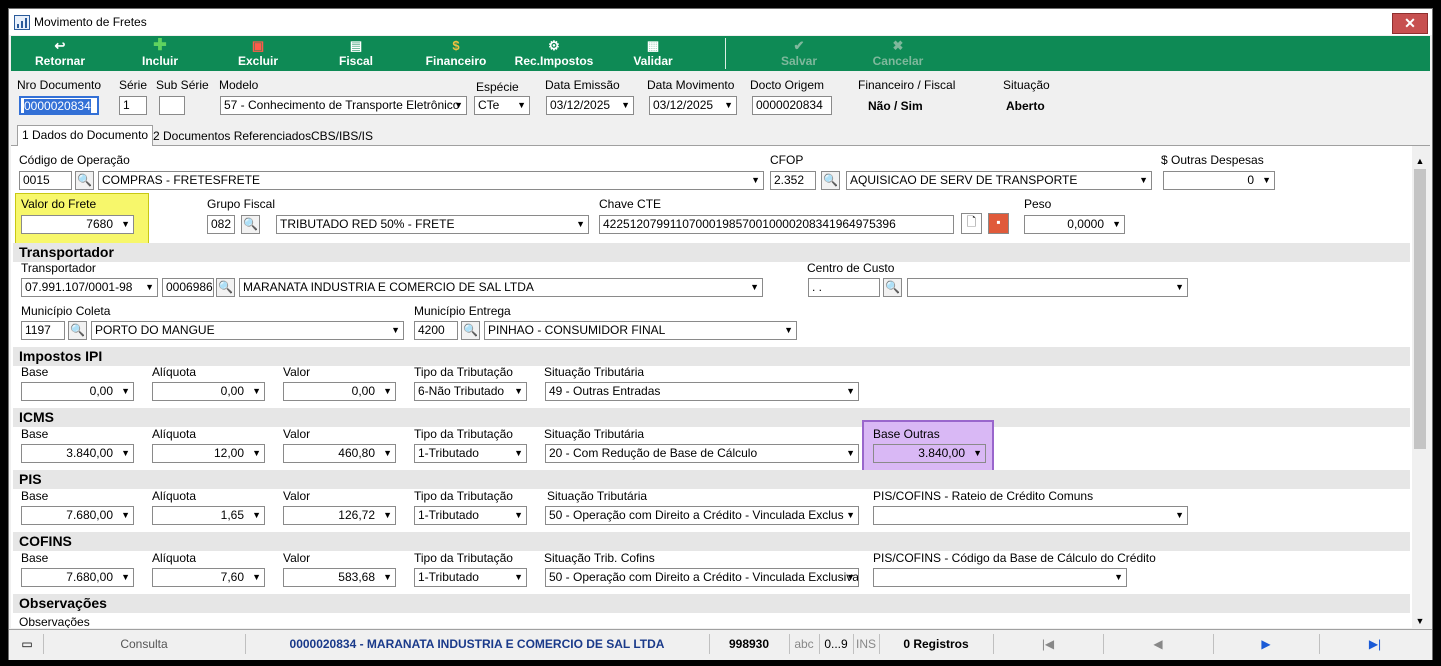 The height and width of the screenshot is (666, 1441). I want to click on icms-tipo-select: 1-Tributado ▼, so click(470, 453).